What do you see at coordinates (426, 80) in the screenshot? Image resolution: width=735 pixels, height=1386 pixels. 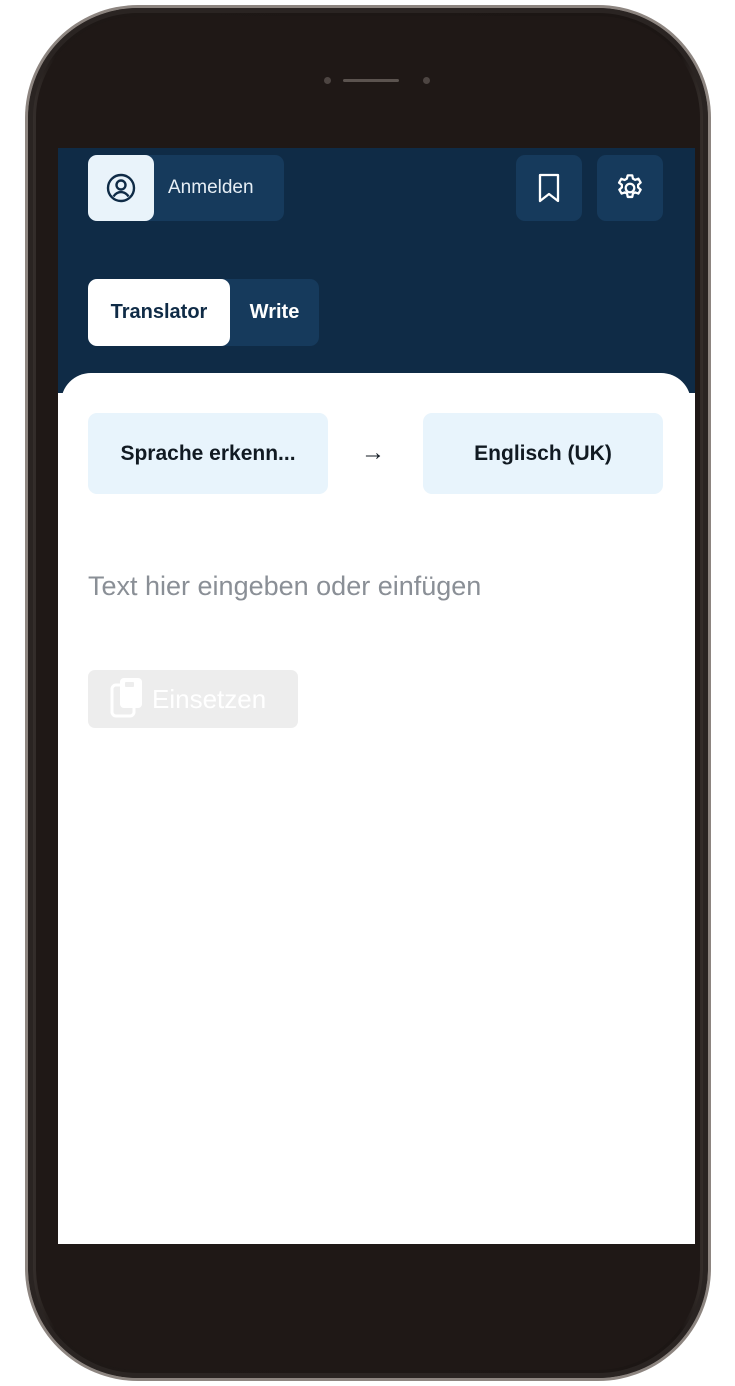 I see `sensor-dot` at bounding box center [426, 80].